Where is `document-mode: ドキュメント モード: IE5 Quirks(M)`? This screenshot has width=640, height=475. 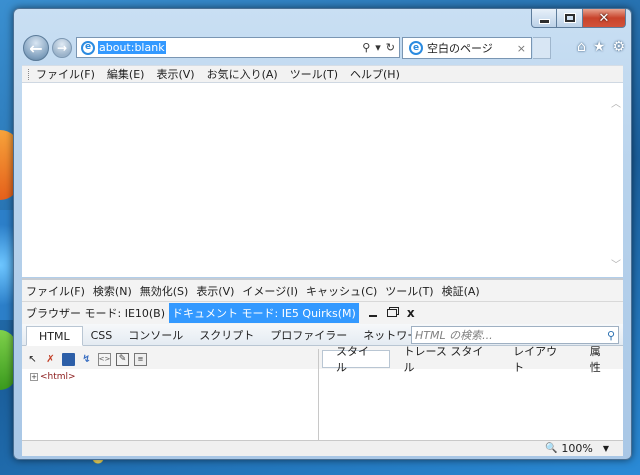 document-mode: ドキュメント モード: IE5 Quirks(M) is located at coordinates (264, 313).